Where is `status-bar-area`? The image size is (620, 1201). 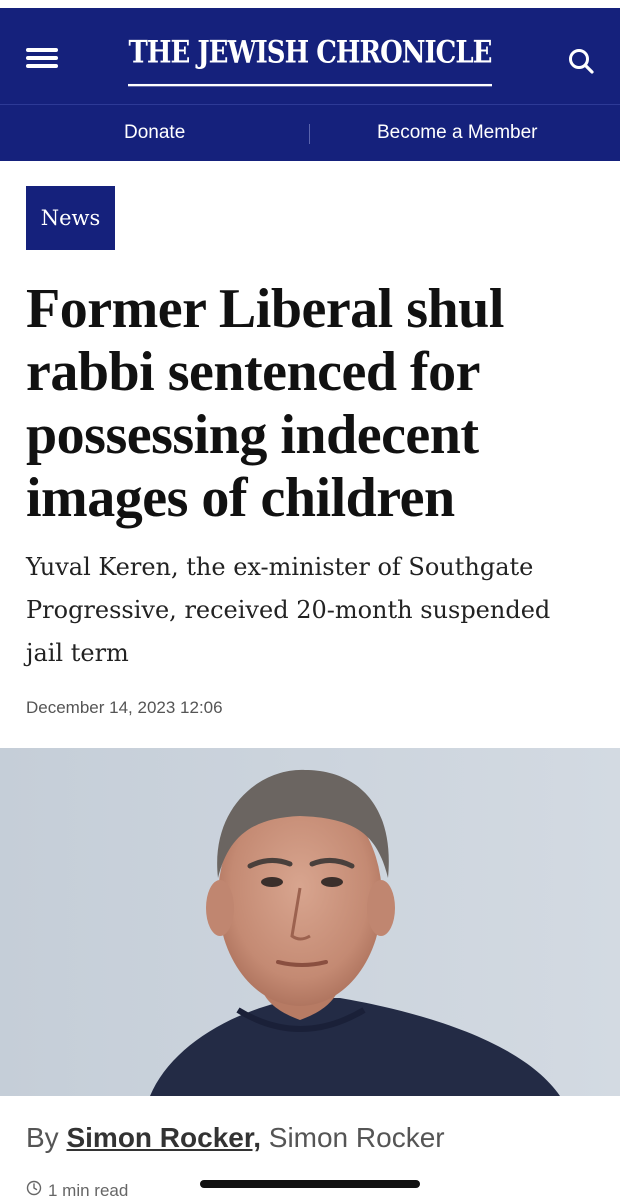
status-bar-area is located at coordinates (310, 4).